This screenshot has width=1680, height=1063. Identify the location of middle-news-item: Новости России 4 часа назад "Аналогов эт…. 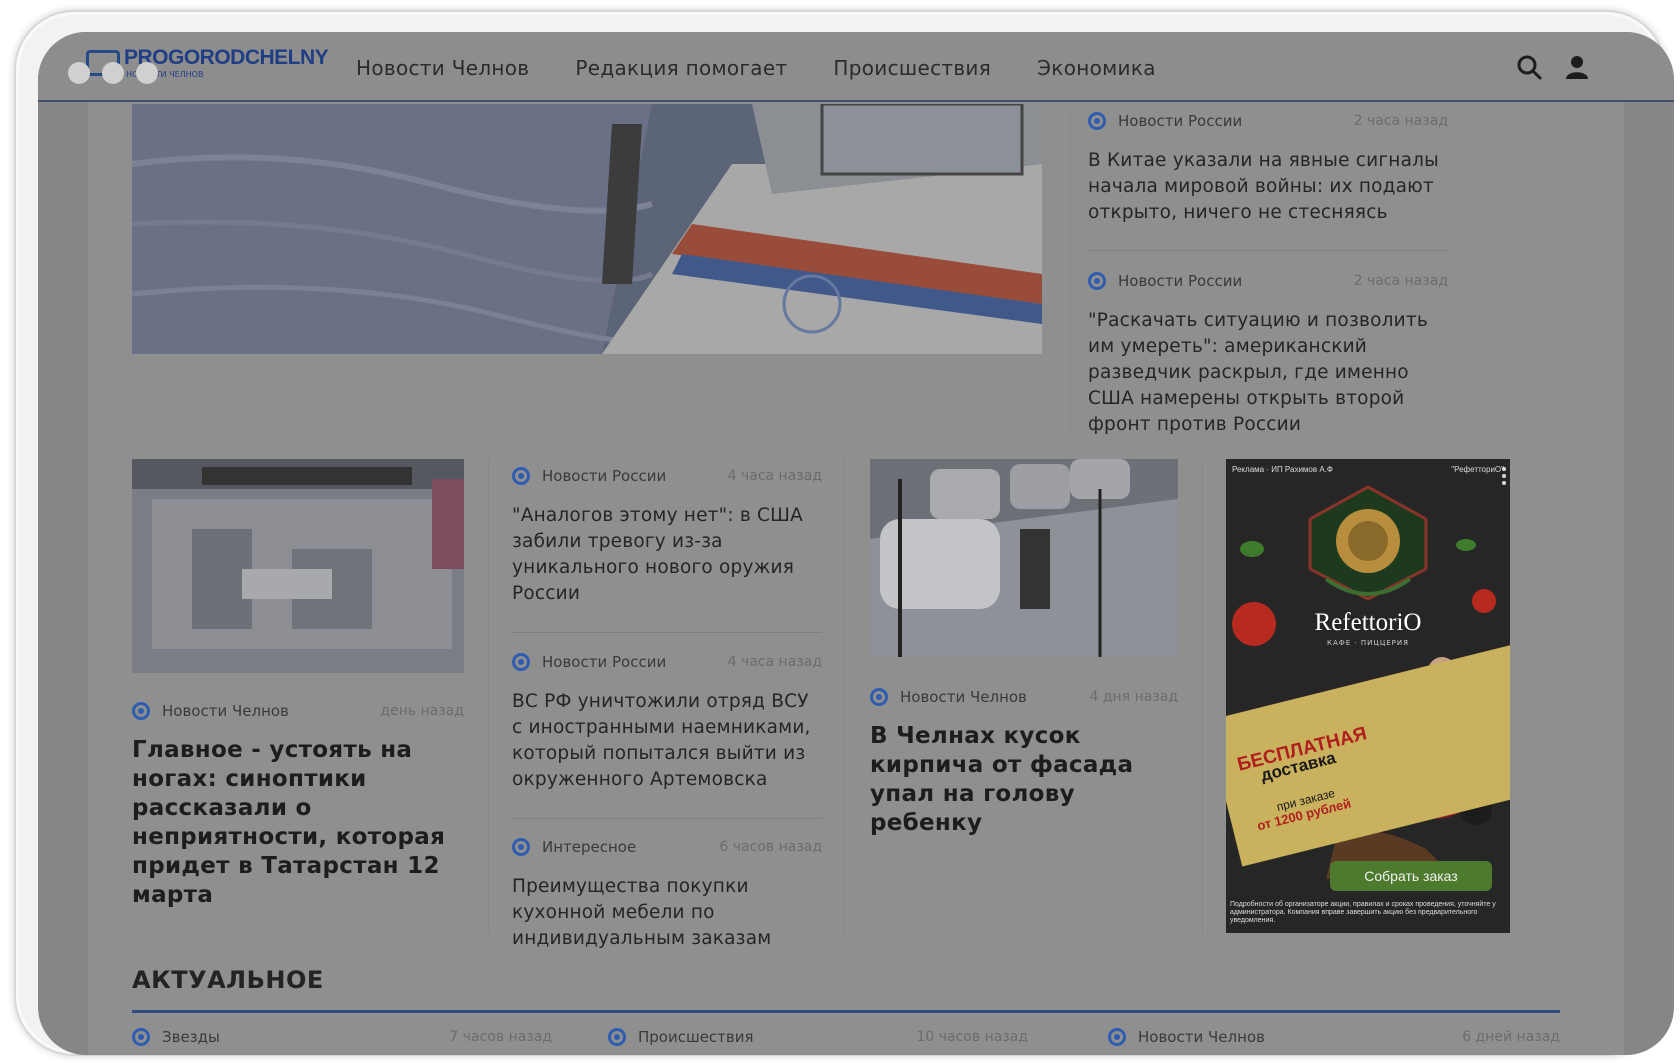
(667, 537).